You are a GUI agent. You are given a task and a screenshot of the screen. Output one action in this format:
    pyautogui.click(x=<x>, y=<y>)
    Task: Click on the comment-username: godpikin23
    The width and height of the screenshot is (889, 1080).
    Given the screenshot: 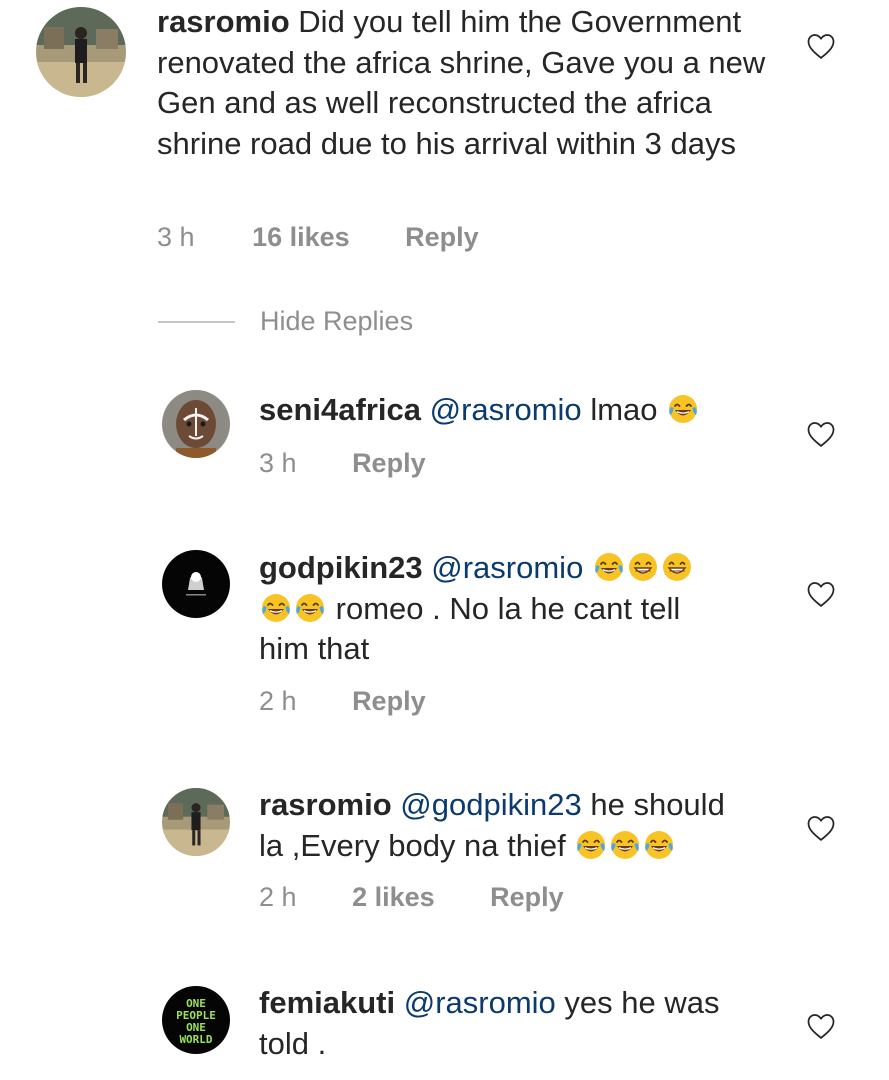 What is the action you would take?
    pyautogui.click(x=341, y=567)
    